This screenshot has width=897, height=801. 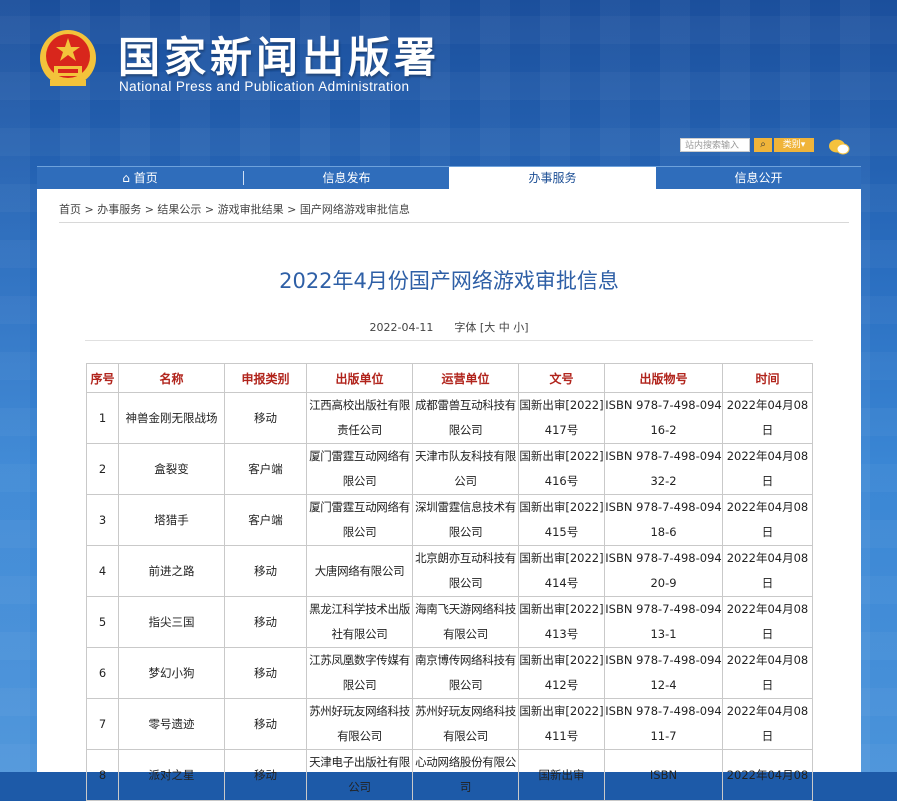 What do you see at coordinates (359, 571) in the screenshot?
I see `cell-publisher: 大唐网络有限公司` at bounding box center [359, 571].